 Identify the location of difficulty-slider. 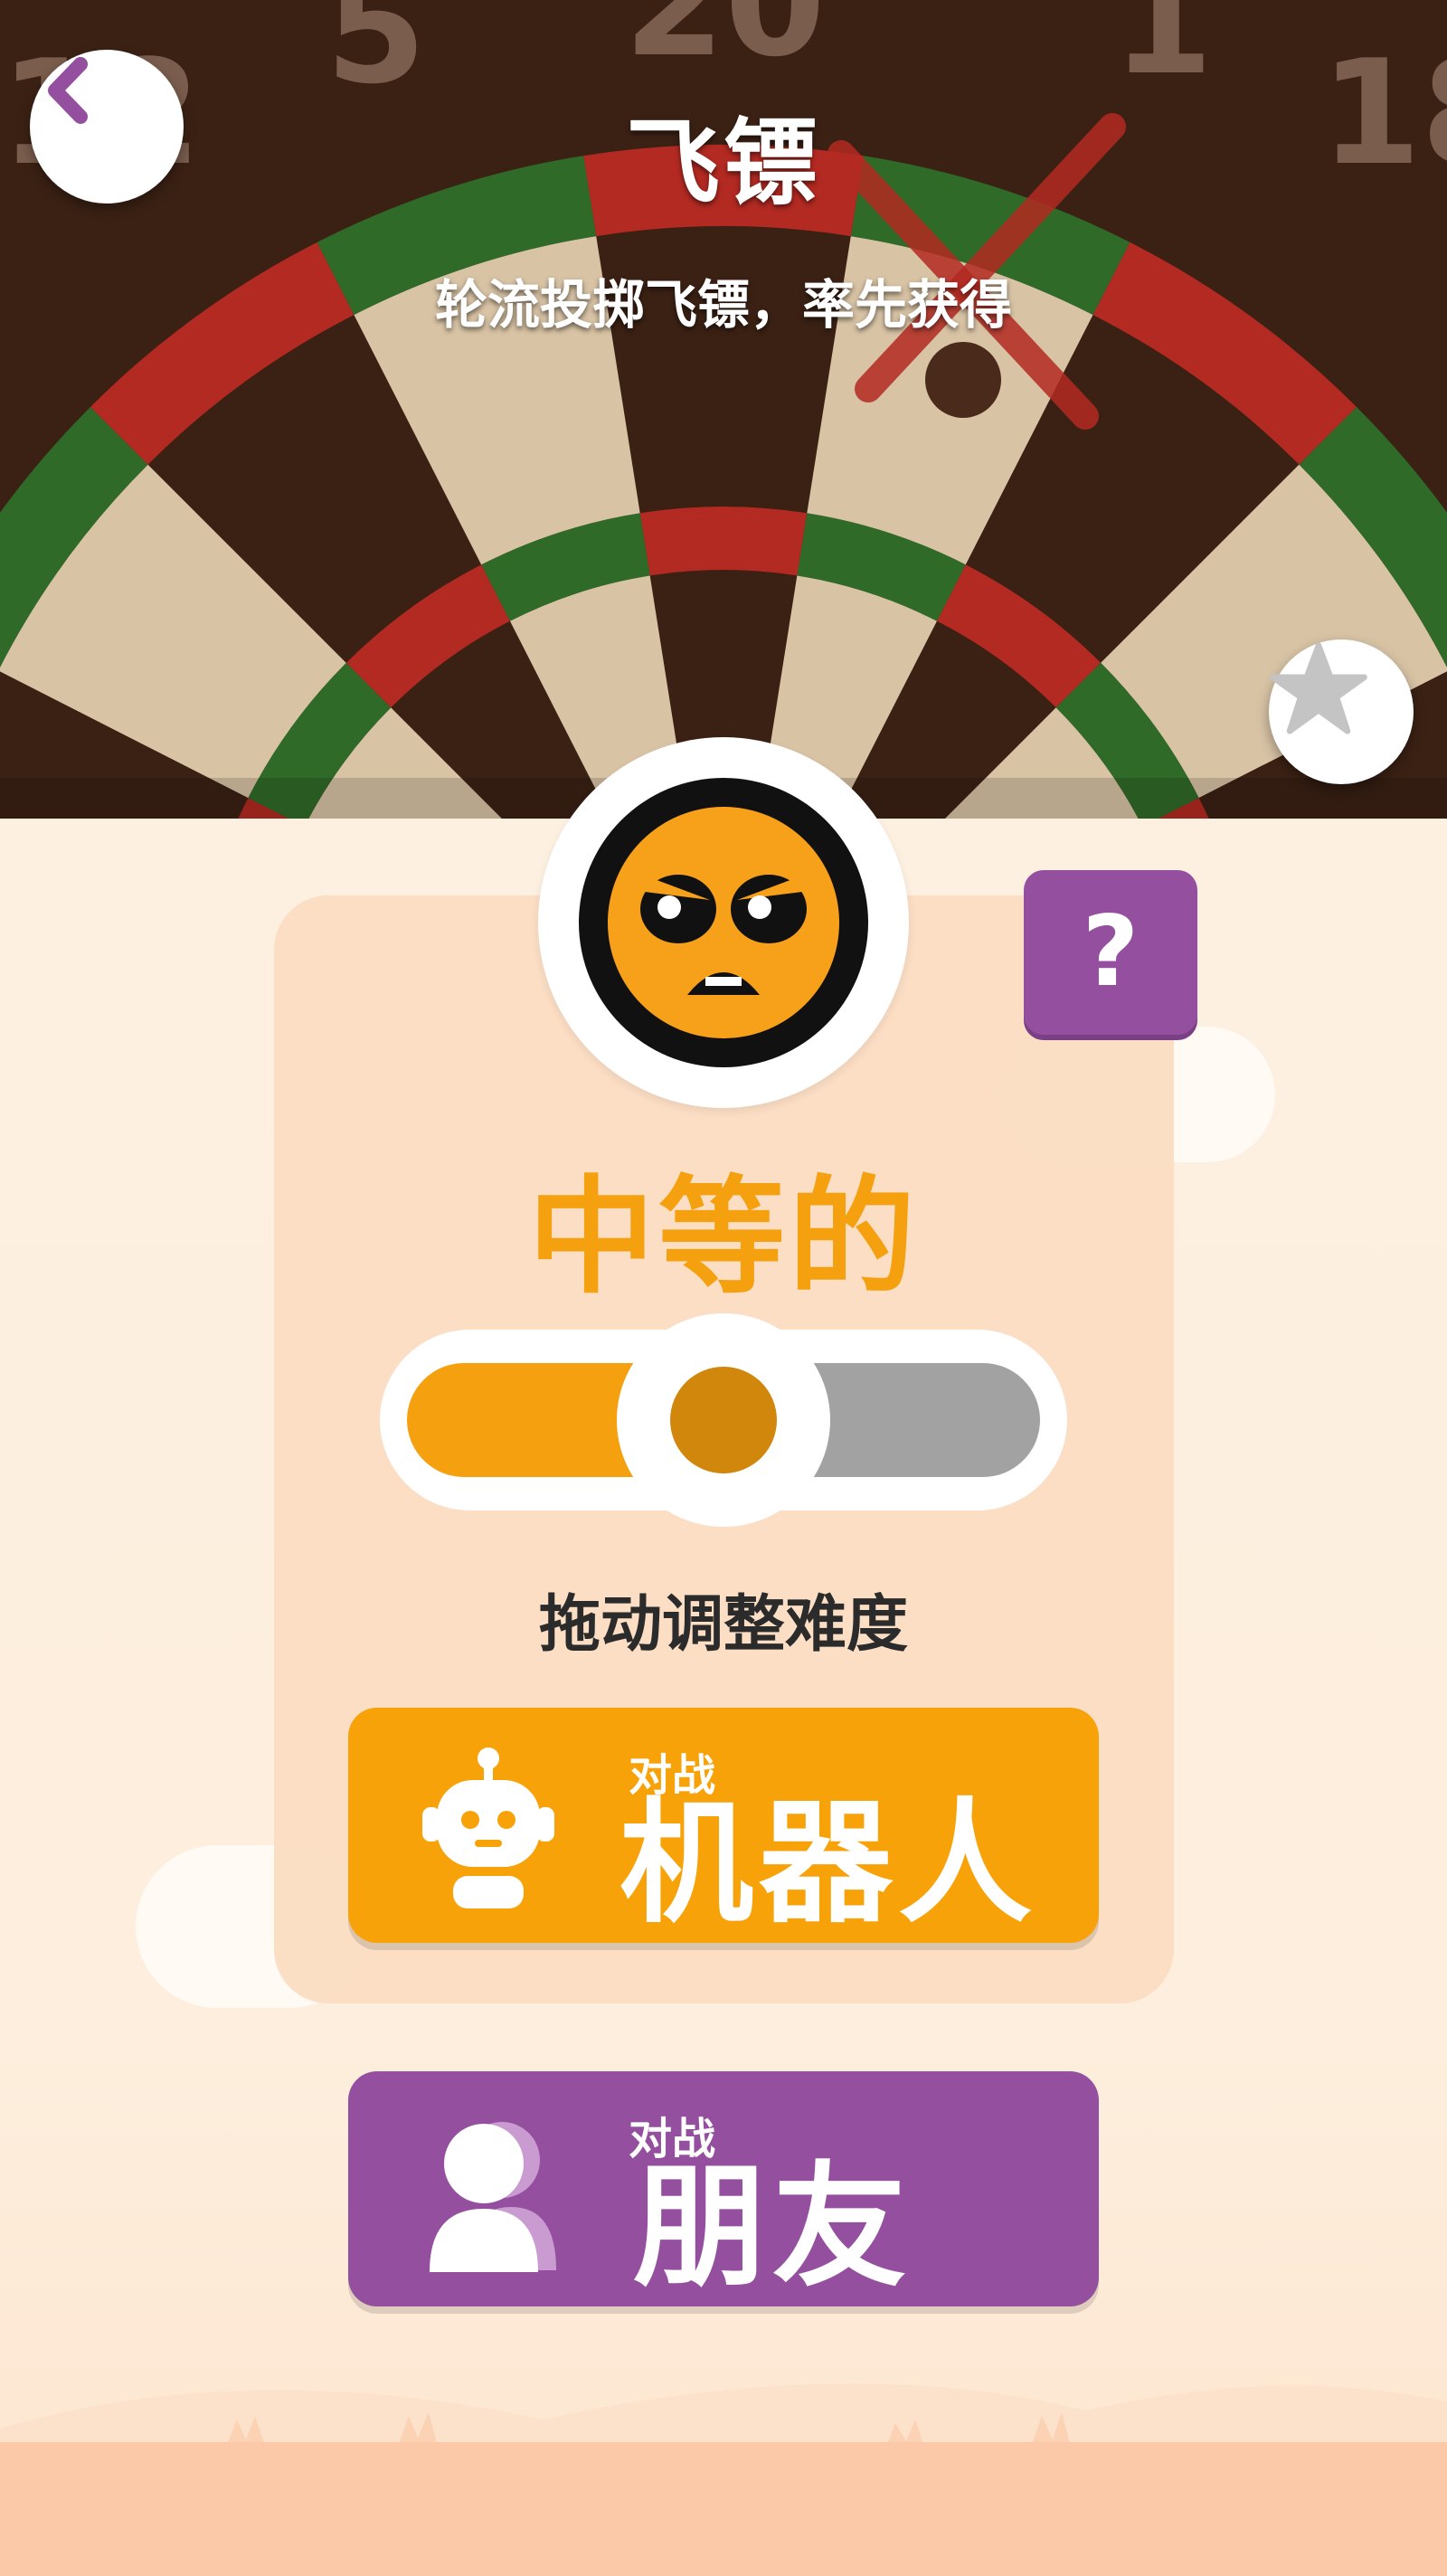
(723, 1420).